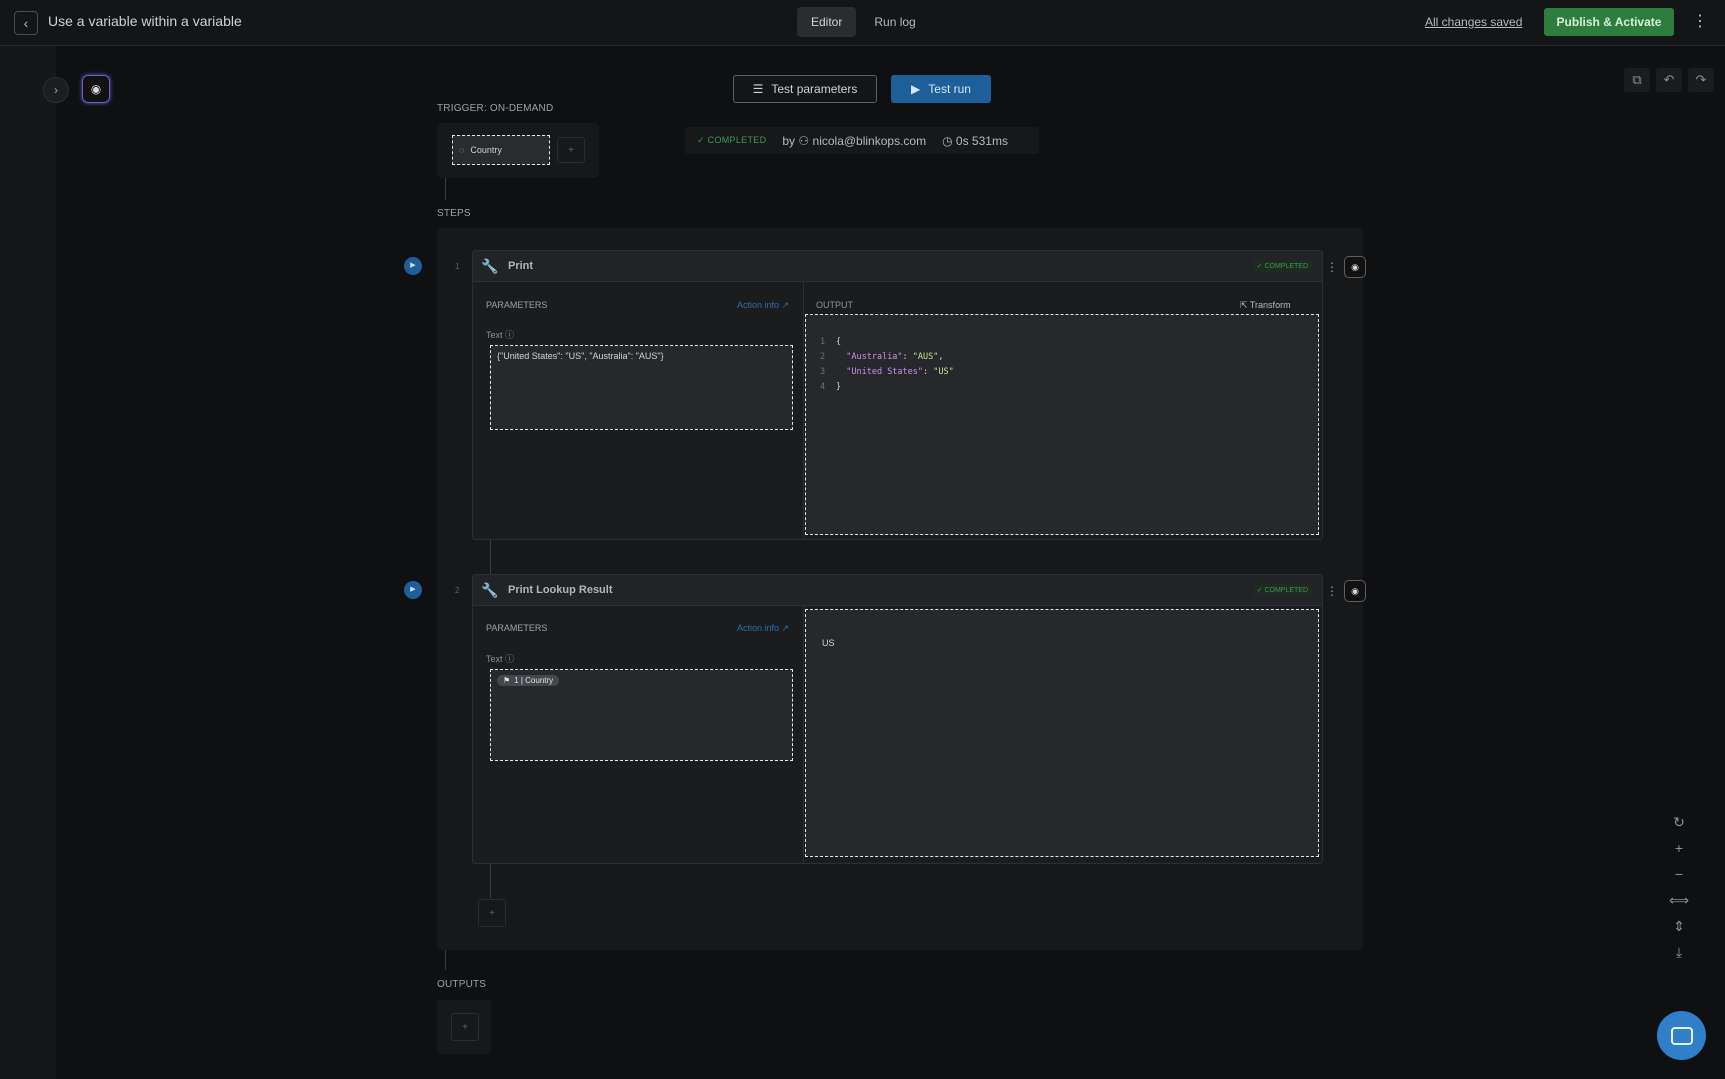  I want to click on expand-panel-button: ›, so click(56, 90).